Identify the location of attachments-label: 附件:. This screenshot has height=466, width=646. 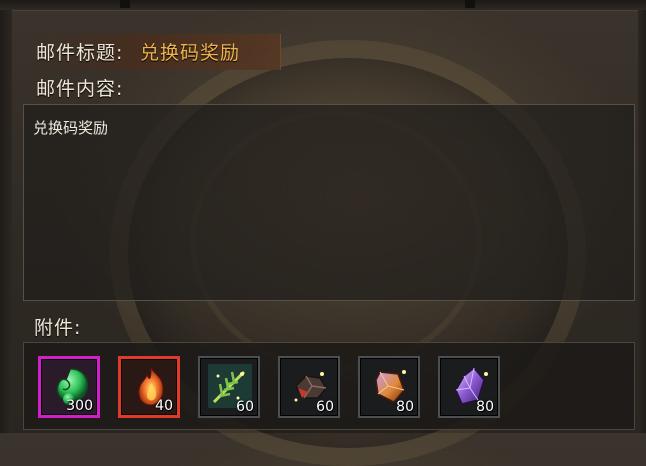
(58, 328).